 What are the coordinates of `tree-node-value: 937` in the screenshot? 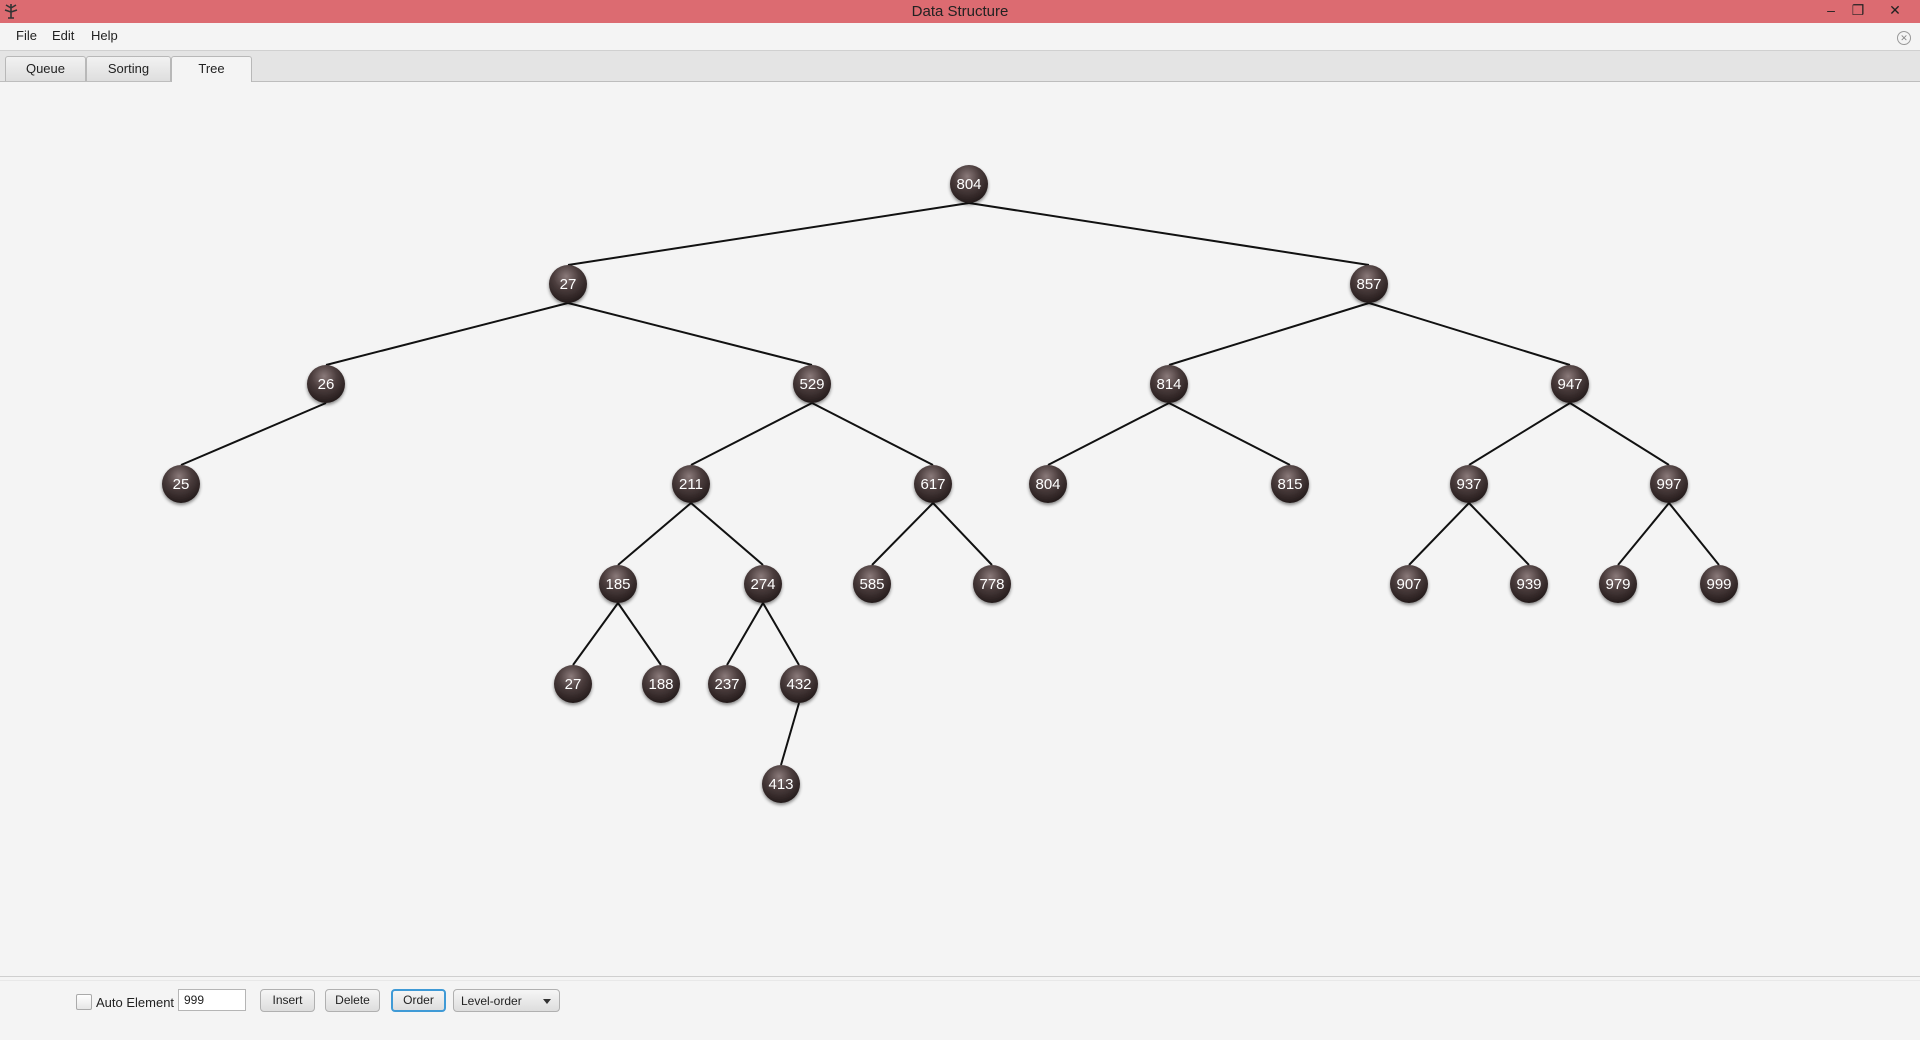 It's located at (1468, 484).